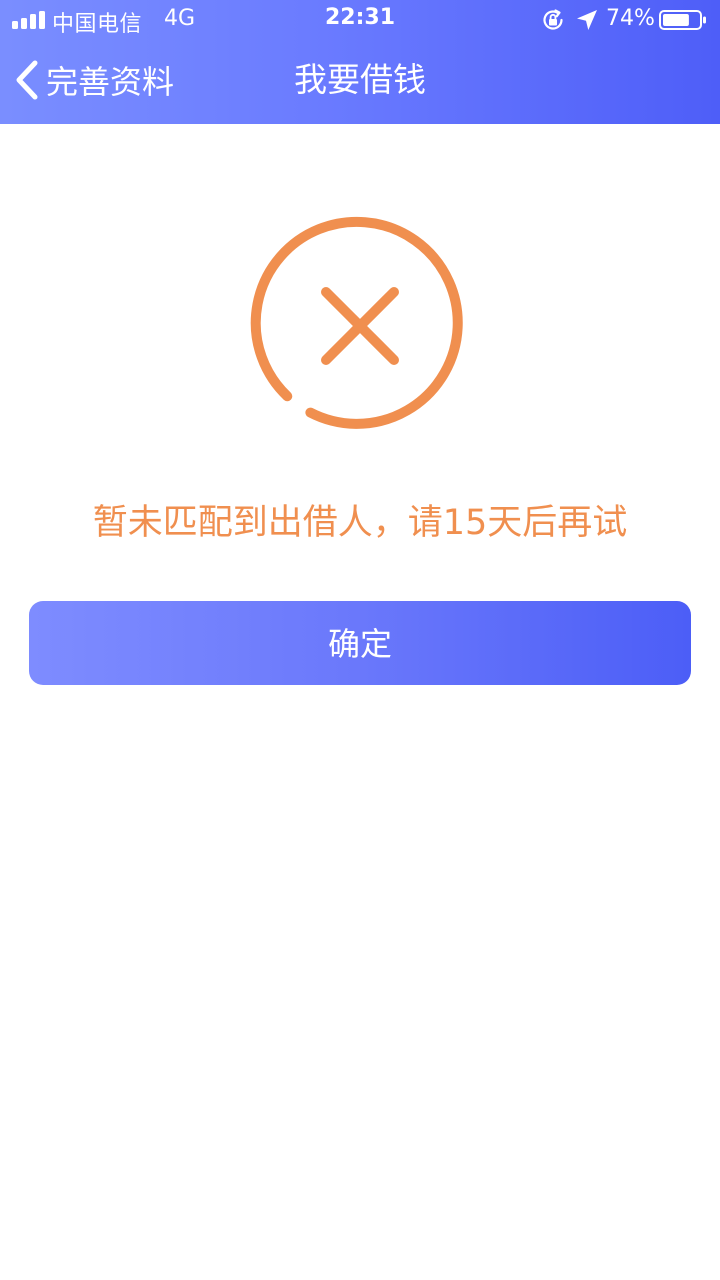 The width and height of the screenshot is (720, 1280). I want to click on chevron-left-icon, so click(27, 80).